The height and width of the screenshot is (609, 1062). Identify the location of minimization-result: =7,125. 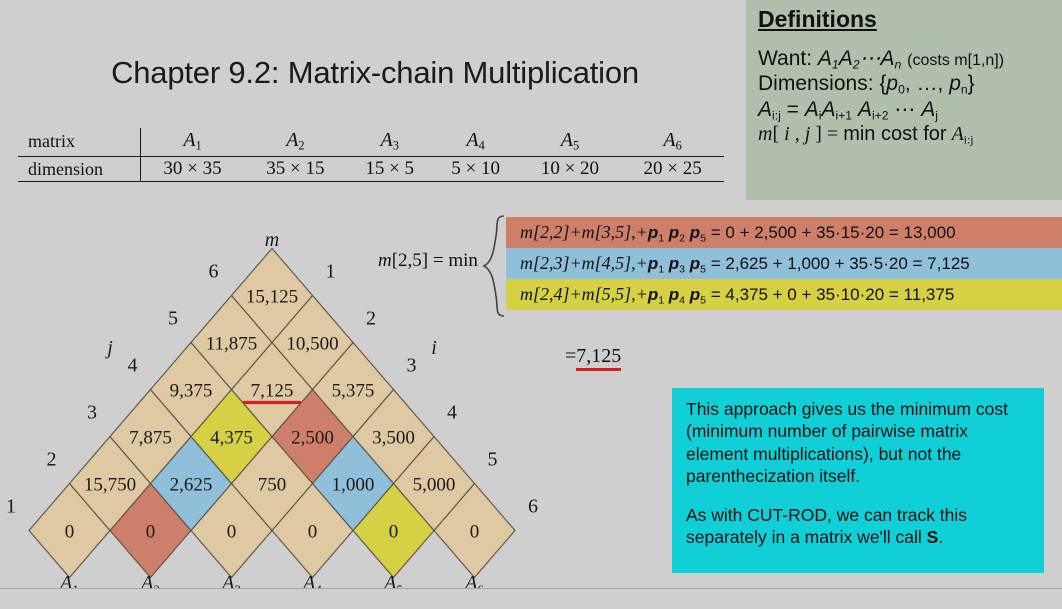
(593, 358).